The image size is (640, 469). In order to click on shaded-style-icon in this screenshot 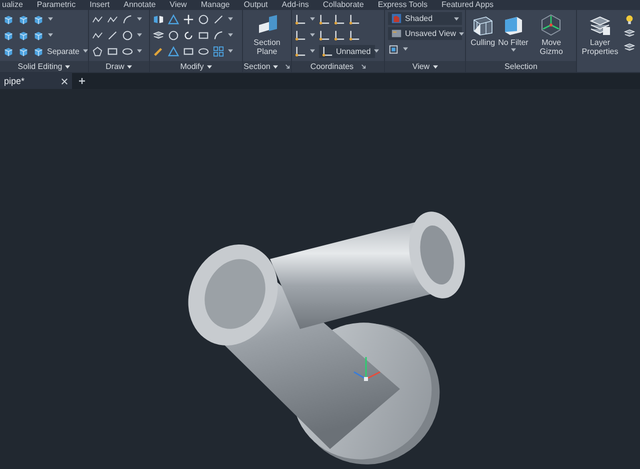, I will do `click(396, 18)`.